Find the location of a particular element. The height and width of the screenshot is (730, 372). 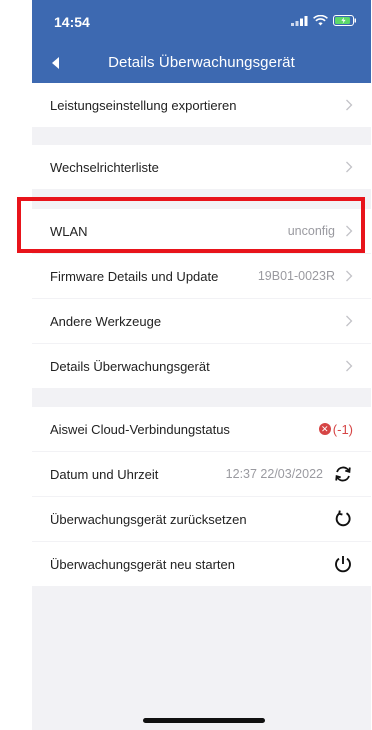

row-label: Andere Werkzeuge is located at coordinates (106, 321).